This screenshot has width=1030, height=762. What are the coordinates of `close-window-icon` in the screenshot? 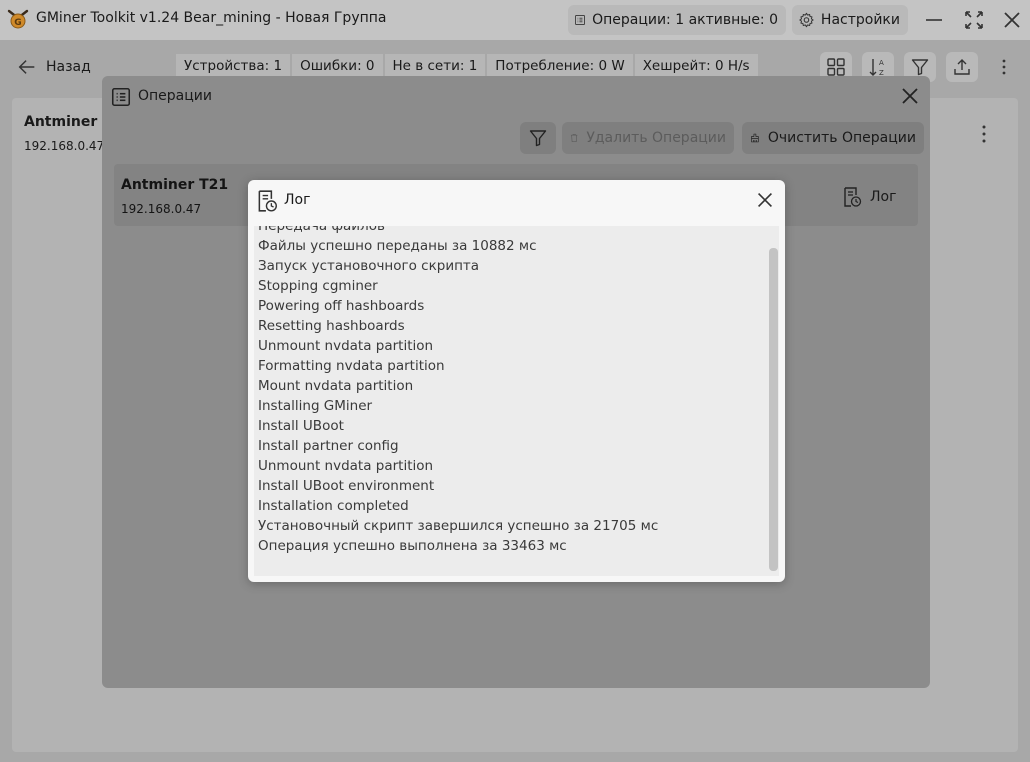 It's located at (1012, 20).